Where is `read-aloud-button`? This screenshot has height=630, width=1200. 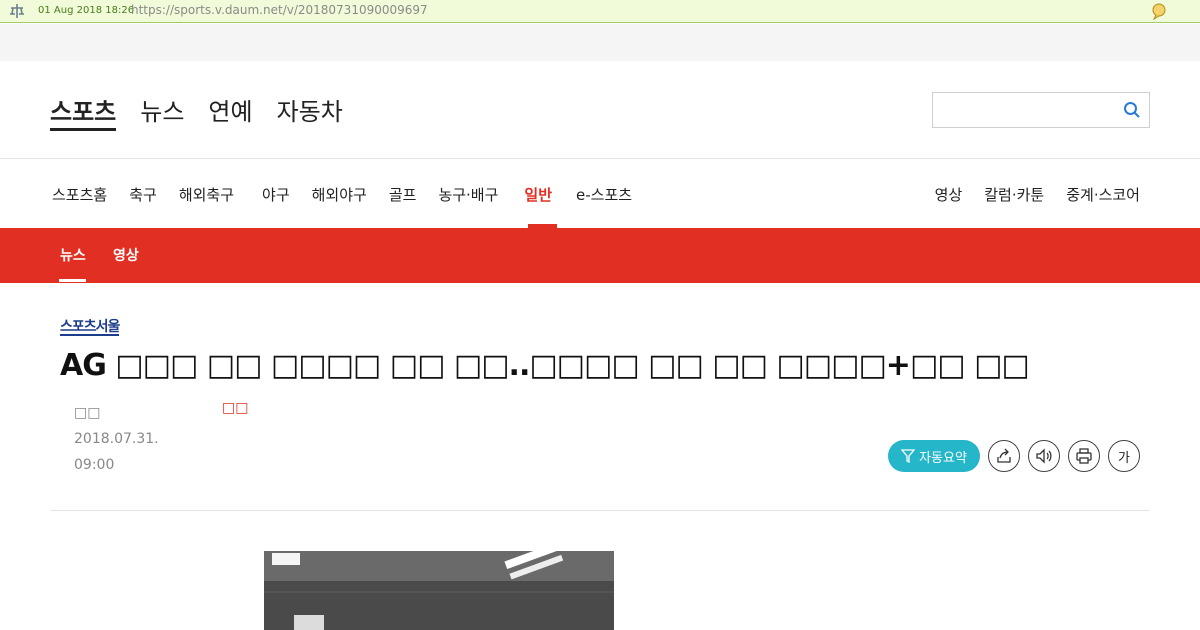
read-aloud-button is located at coordinates (1044, 456).